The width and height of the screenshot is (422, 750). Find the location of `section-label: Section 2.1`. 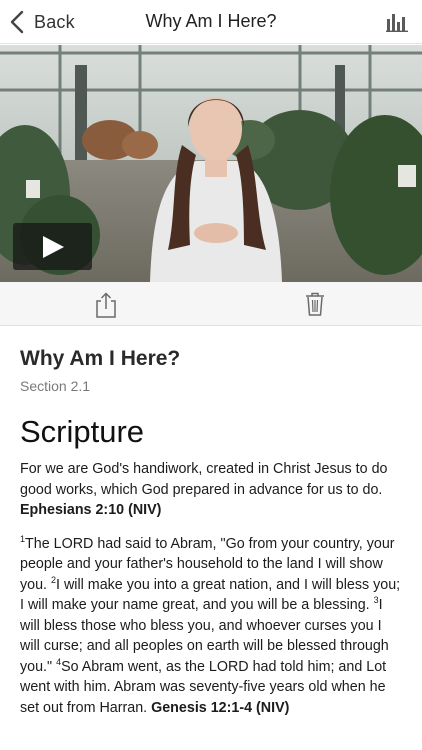

section-label: Section 2.1 is located at coordinates (55, 386).